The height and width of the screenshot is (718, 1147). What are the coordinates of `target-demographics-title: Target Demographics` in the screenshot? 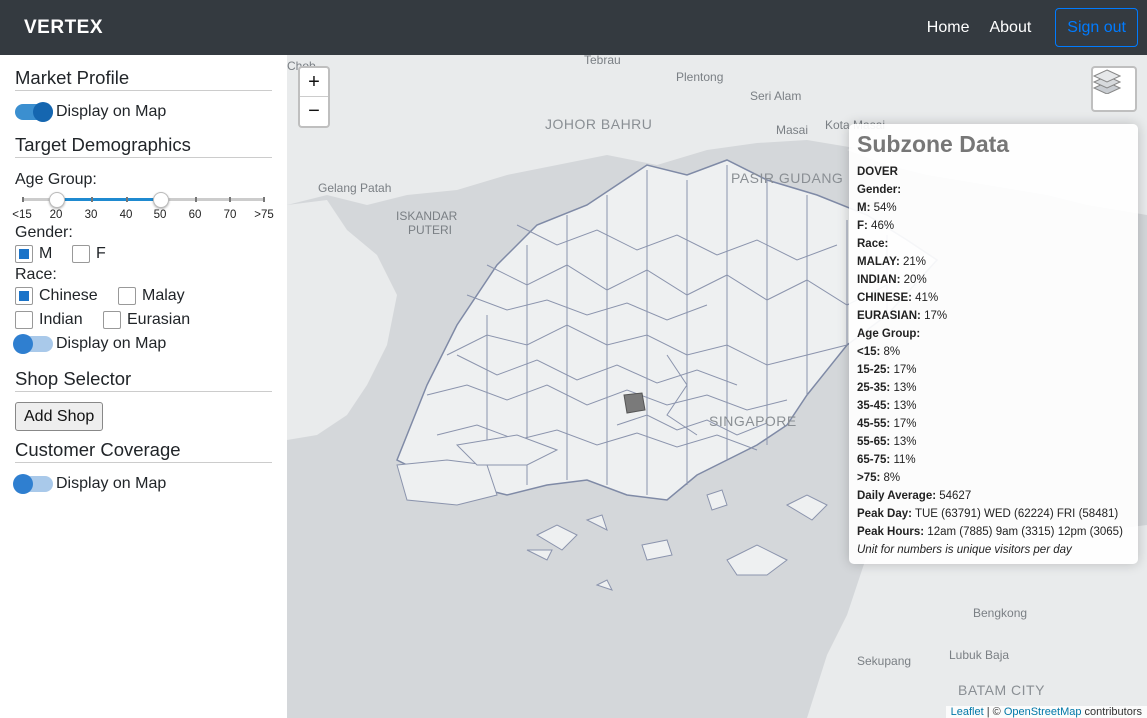 It's located at (143, 146).